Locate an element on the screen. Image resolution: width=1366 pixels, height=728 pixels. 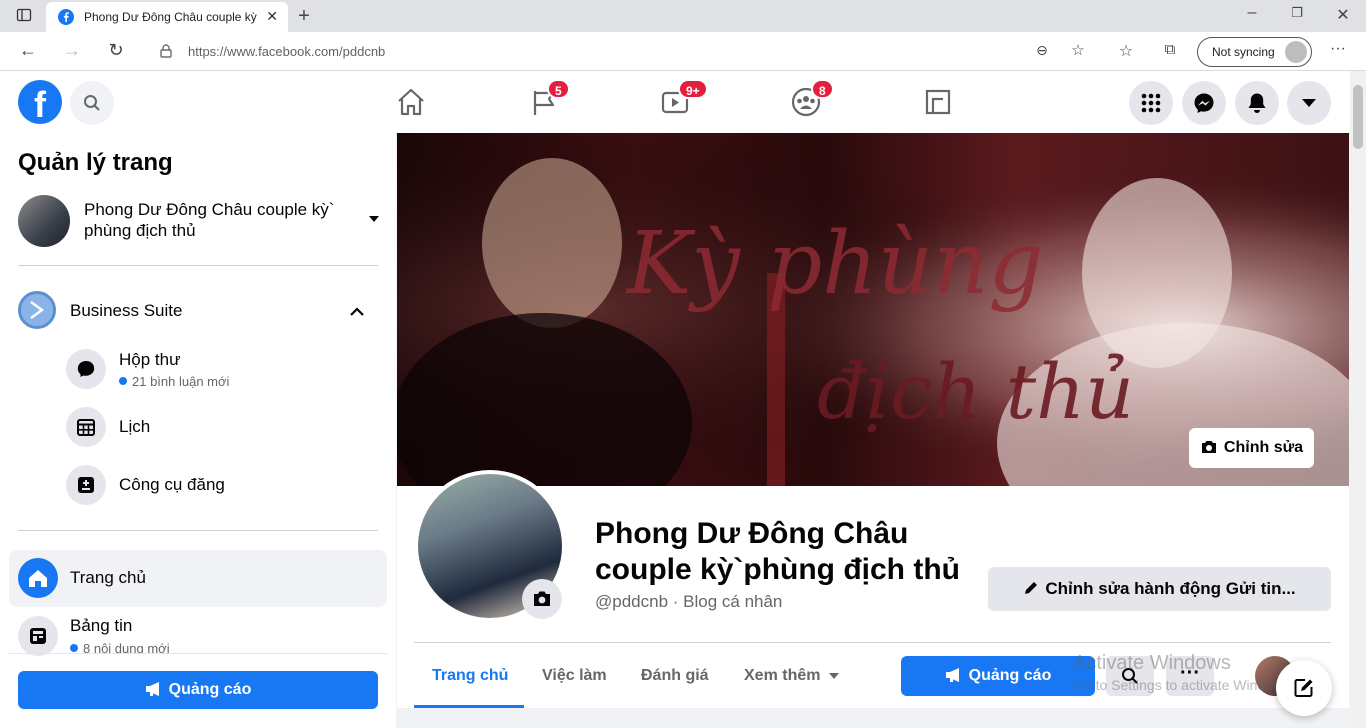
nav-groups: 8 is located at coordinates (811, 99).